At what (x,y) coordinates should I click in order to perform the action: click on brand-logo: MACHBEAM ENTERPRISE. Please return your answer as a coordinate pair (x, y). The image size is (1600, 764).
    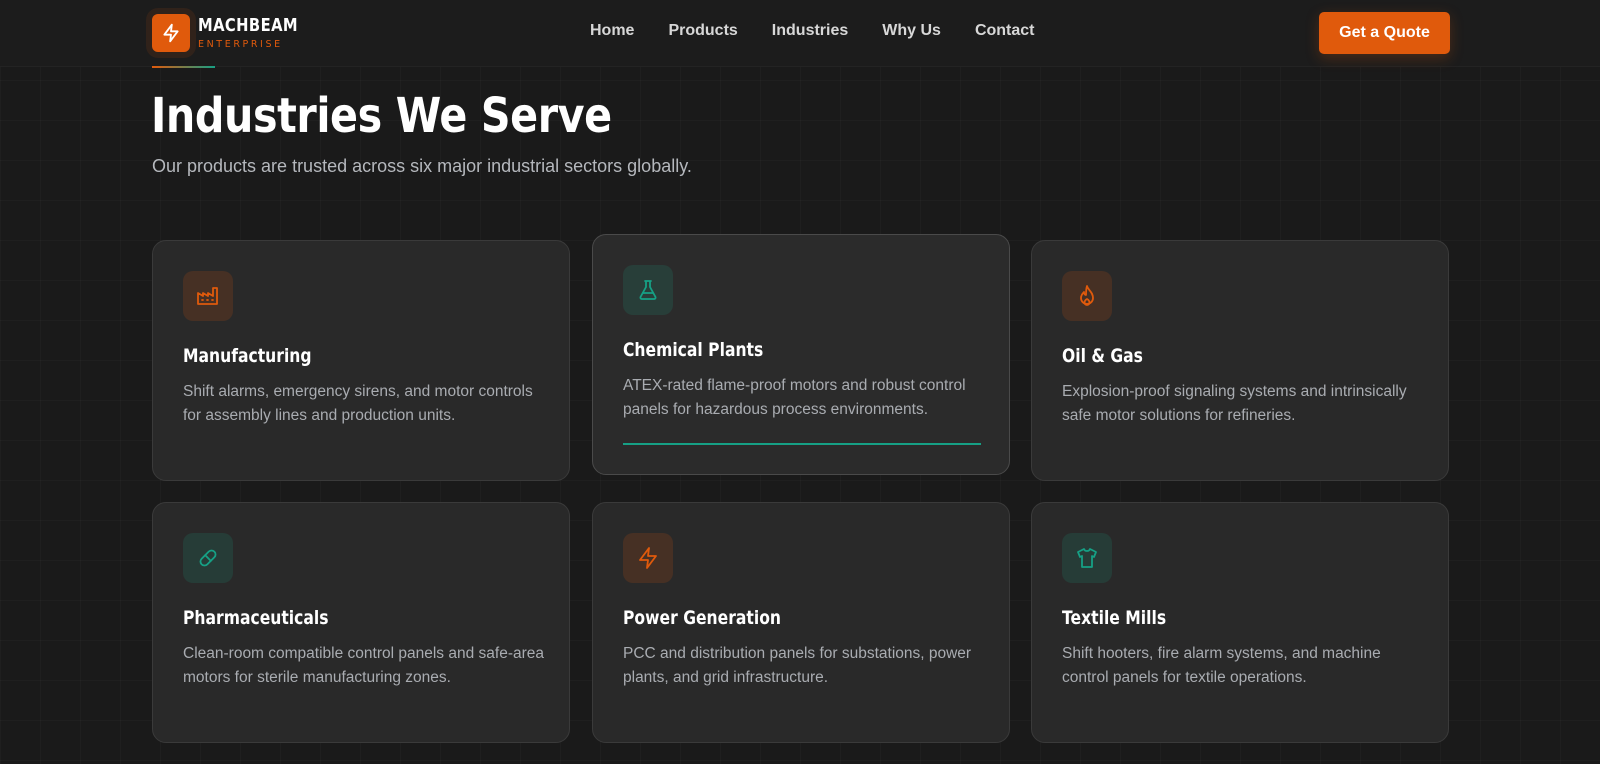
    Looking at the image, I should click on (236, 33).